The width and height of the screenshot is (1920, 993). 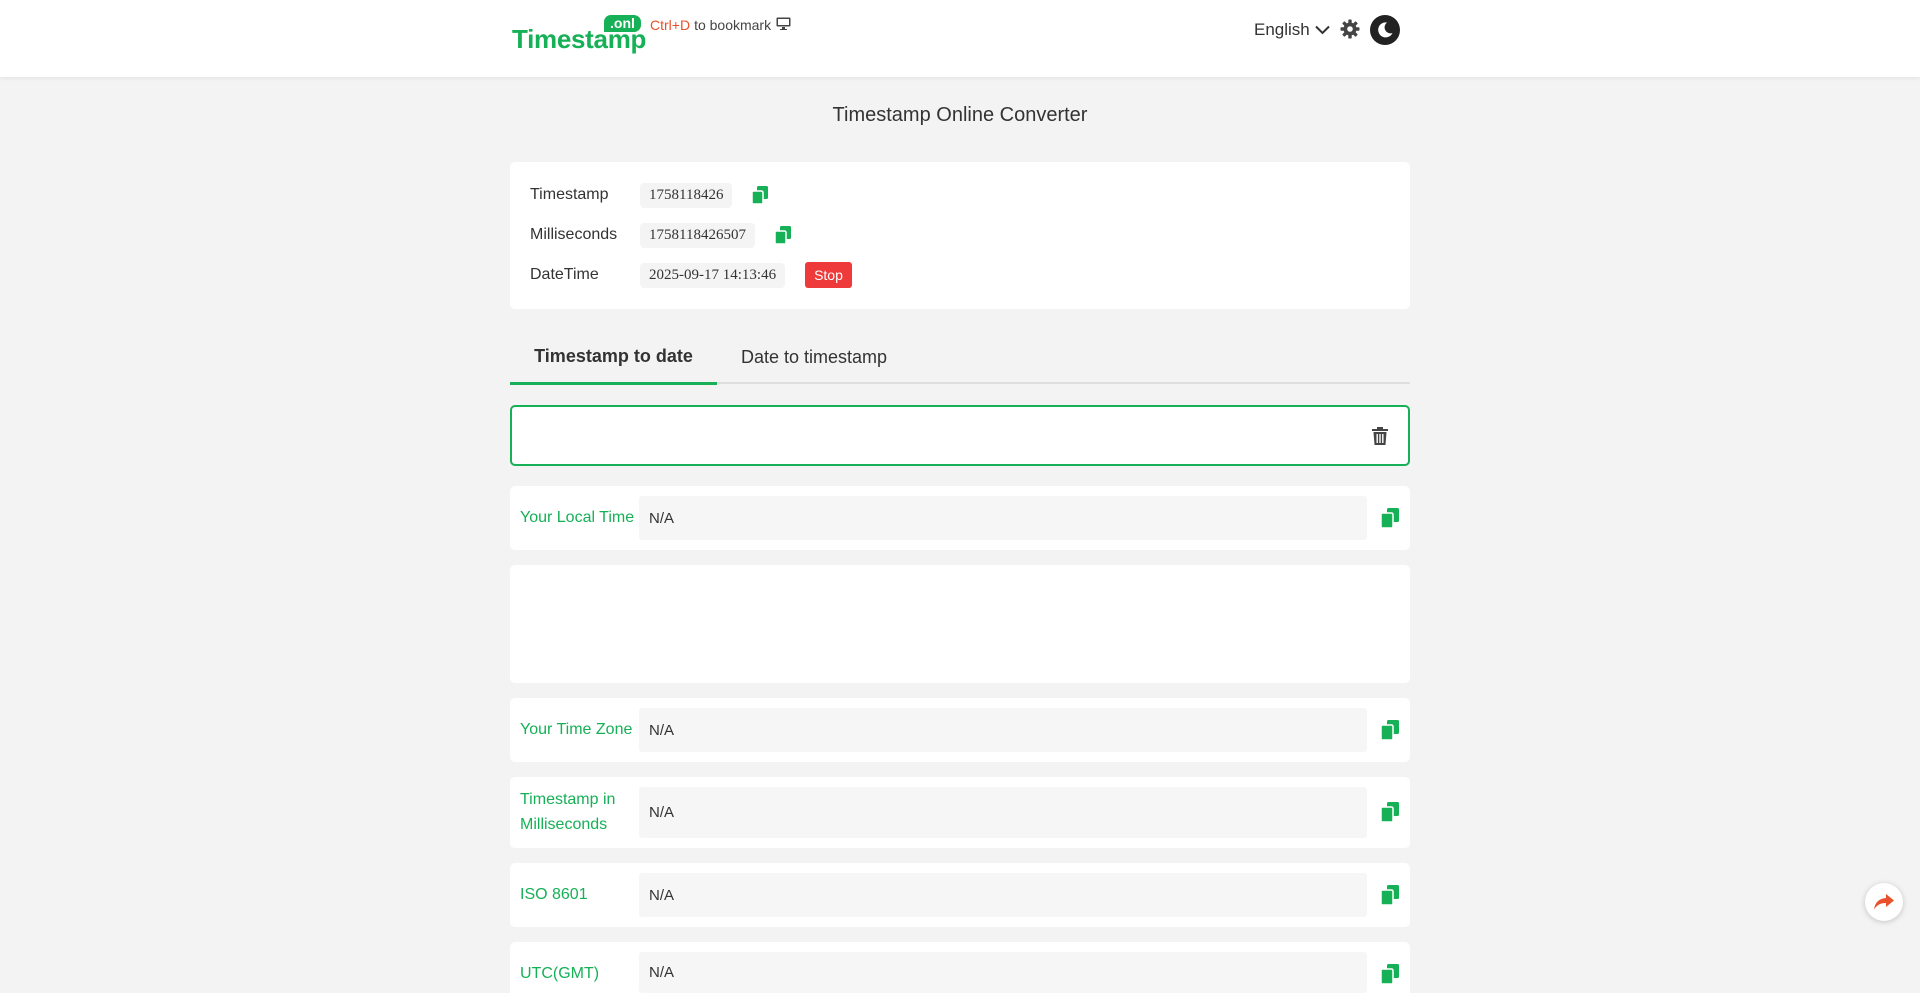 What do you see at coordinates (579, 34) in the screenshot?
I see `site-logo: Timestamp .onl` at bounding box center [579, 34].